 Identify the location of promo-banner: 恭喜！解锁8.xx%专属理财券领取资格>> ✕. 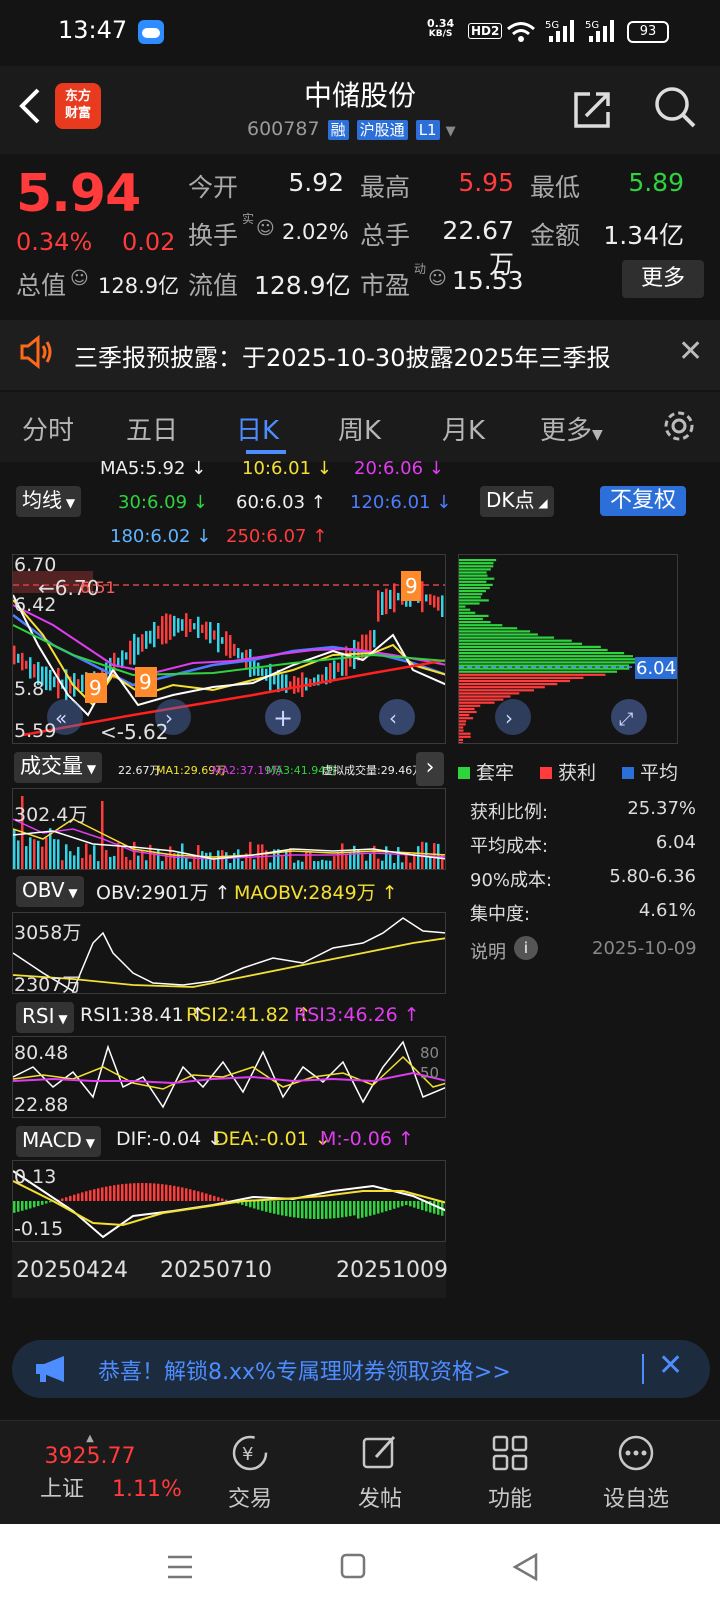
(361, 1369).